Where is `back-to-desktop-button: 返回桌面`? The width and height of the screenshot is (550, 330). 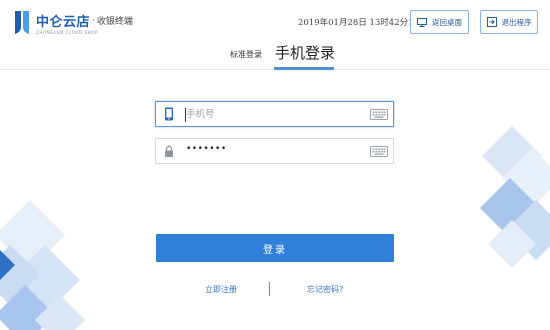 back-to-desktop-button: 返回桌面 is located at coordinates (439, 22).